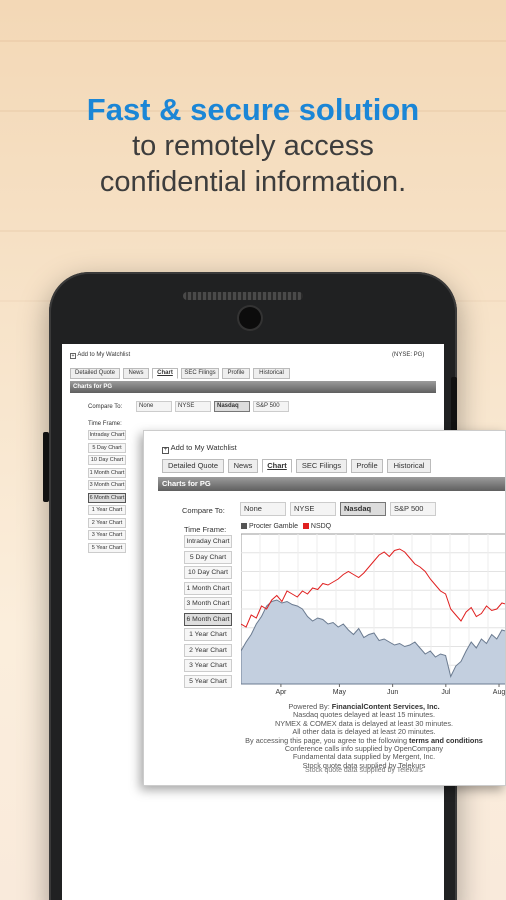  Describe the element at coordinates (340, 692) in the screenshot. I see `x-tick-label: May` at that location.